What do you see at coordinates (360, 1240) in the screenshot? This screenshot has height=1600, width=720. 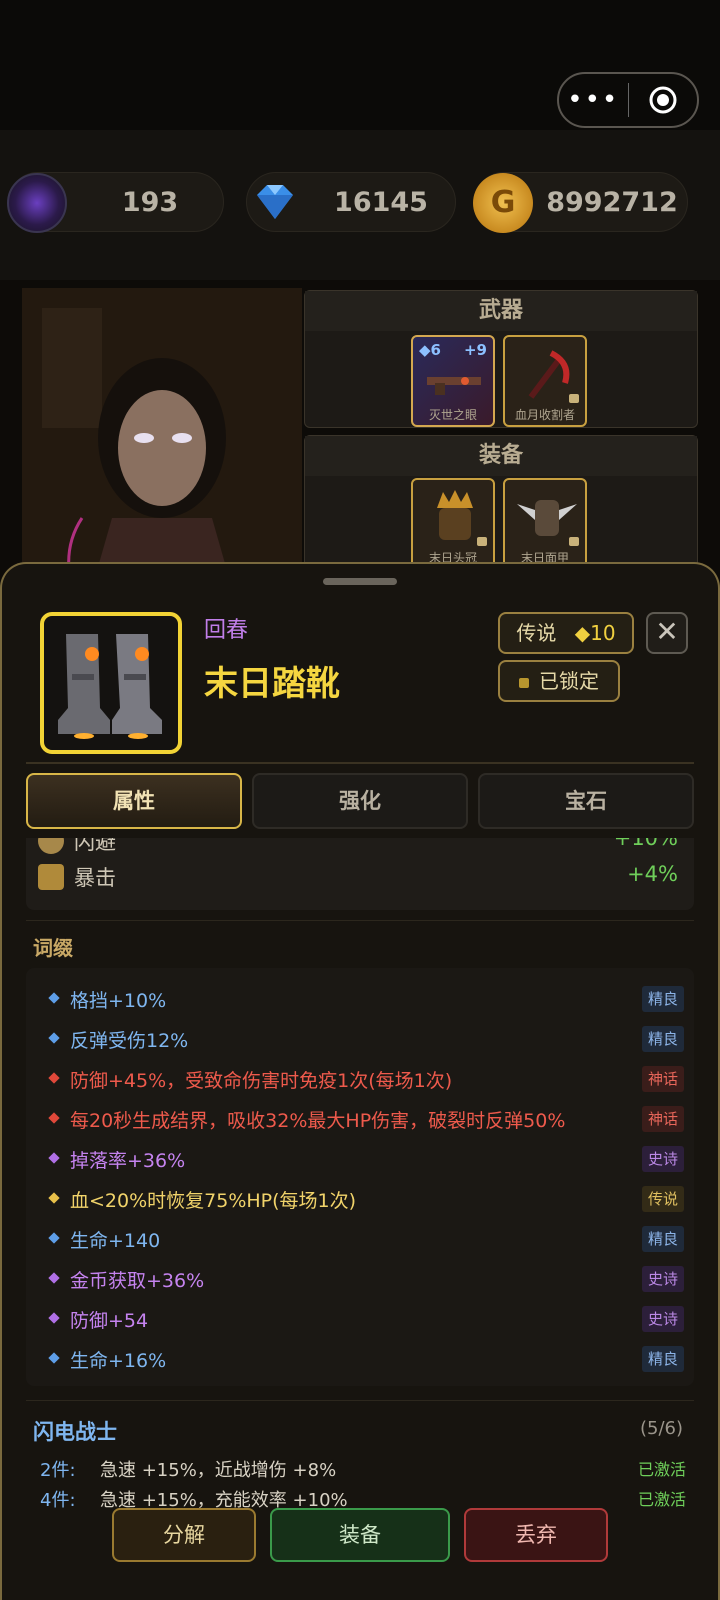 I see `affix-row: 生命+140 精良` at bounding box center [360, 1240].